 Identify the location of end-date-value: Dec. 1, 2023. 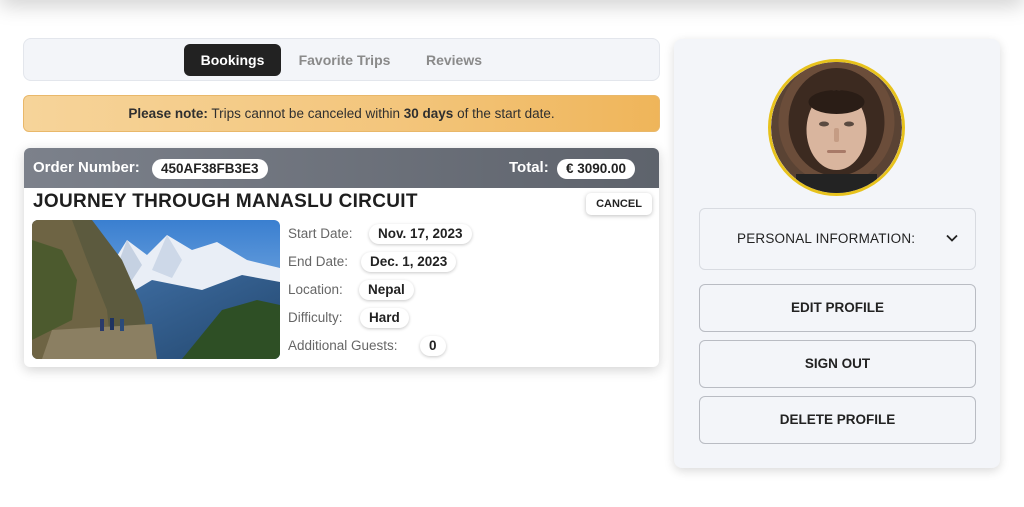
(409, 262).